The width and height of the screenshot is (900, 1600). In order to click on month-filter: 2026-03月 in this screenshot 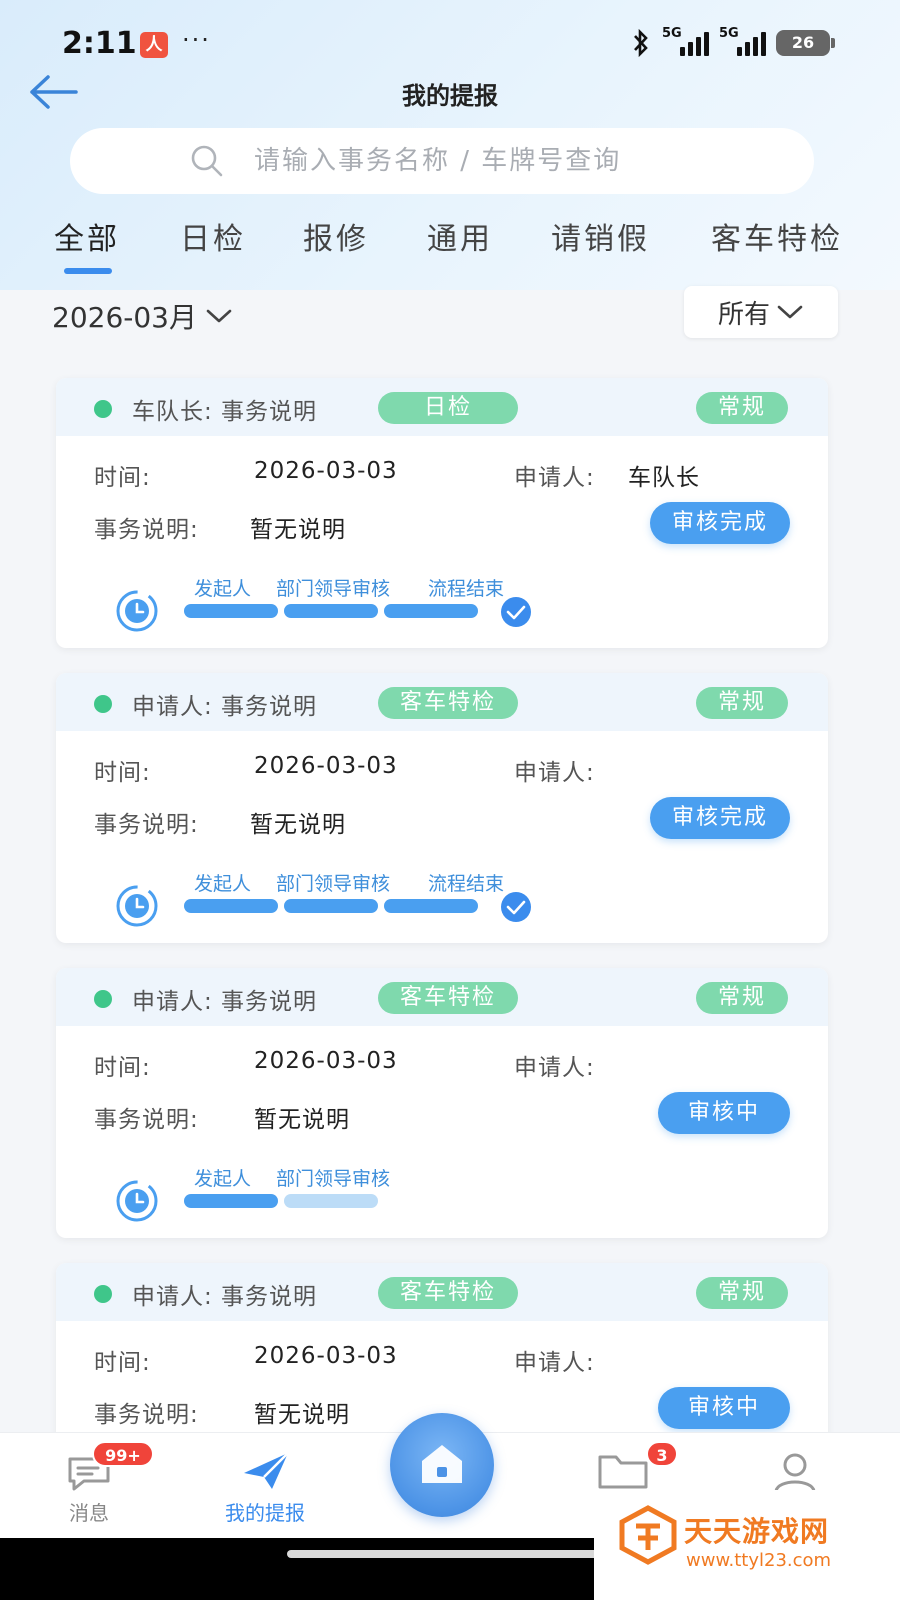, I will do `click(142, 316)`.